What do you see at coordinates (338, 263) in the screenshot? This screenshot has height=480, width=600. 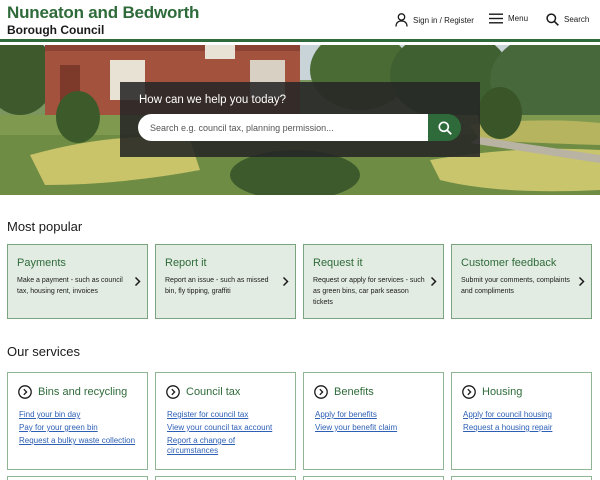 I see `popular-card-title: Request it` at bounding box center [338, 263].